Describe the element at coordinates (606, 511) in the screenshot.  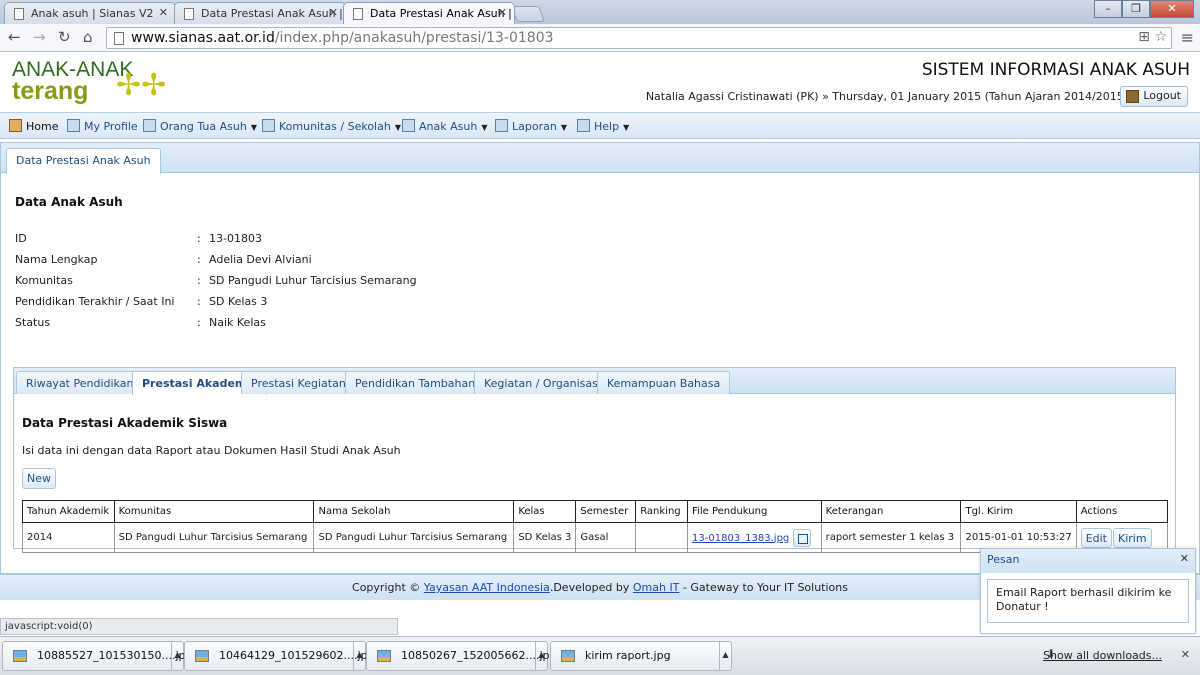
I see `column-header: Semester` at that location.